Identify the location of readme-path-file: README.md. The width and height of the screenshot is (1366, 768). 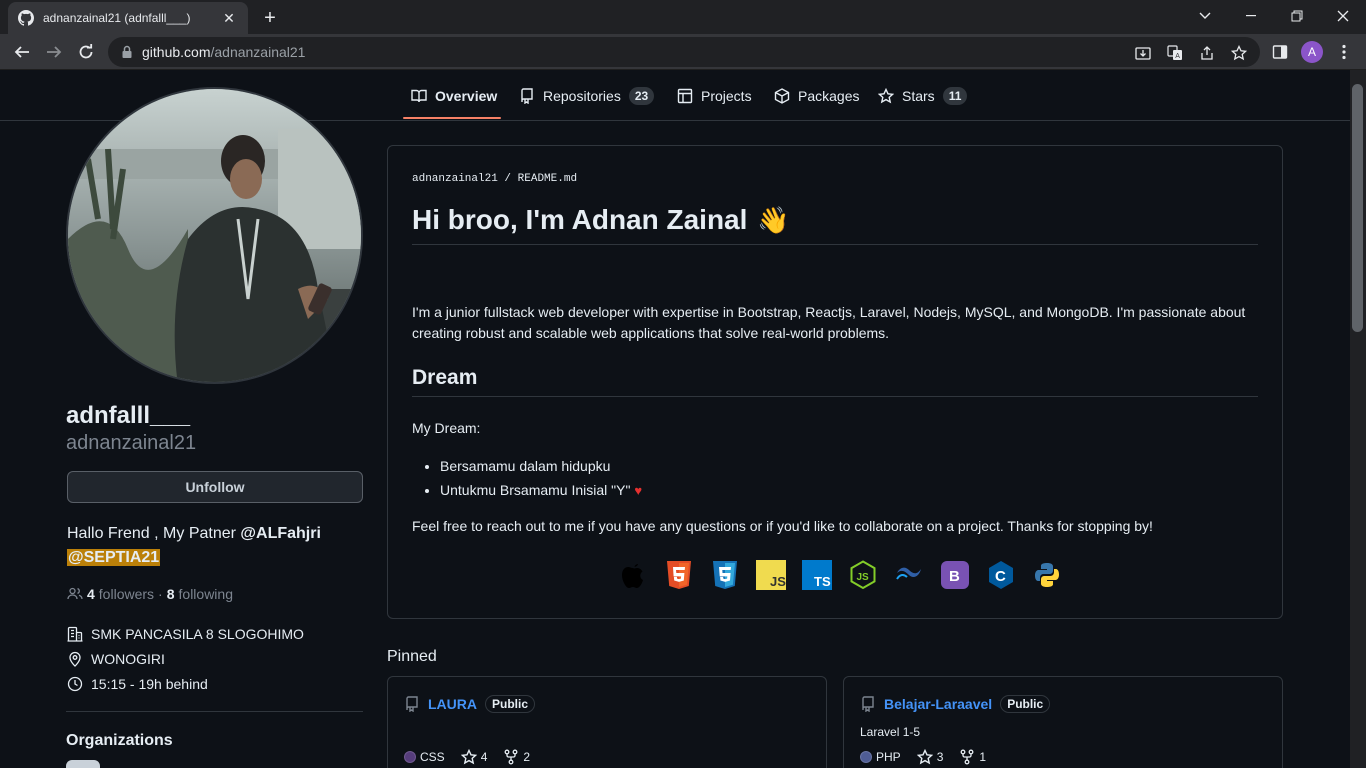
(547, 179).